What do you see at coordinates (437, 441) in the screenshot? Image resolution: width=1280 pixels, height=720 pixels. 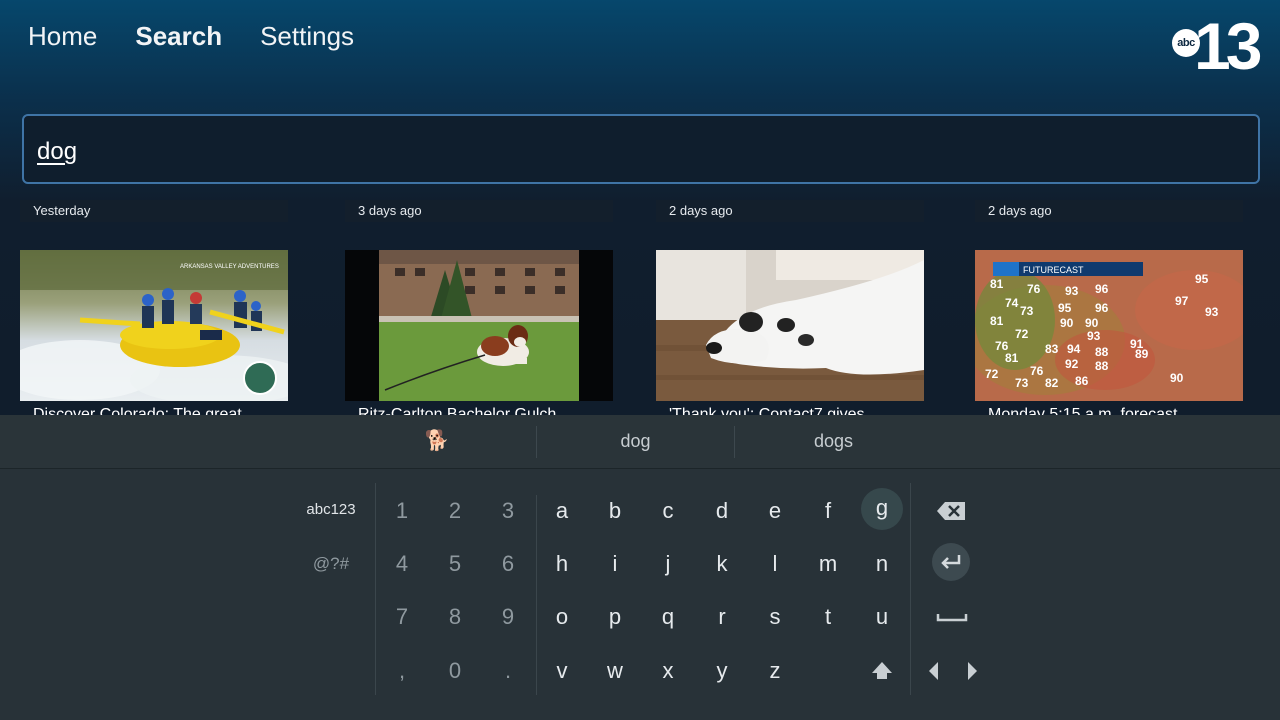 I see `suggestion-dog-emoji: 🐕` at bounding box center [437, 441].